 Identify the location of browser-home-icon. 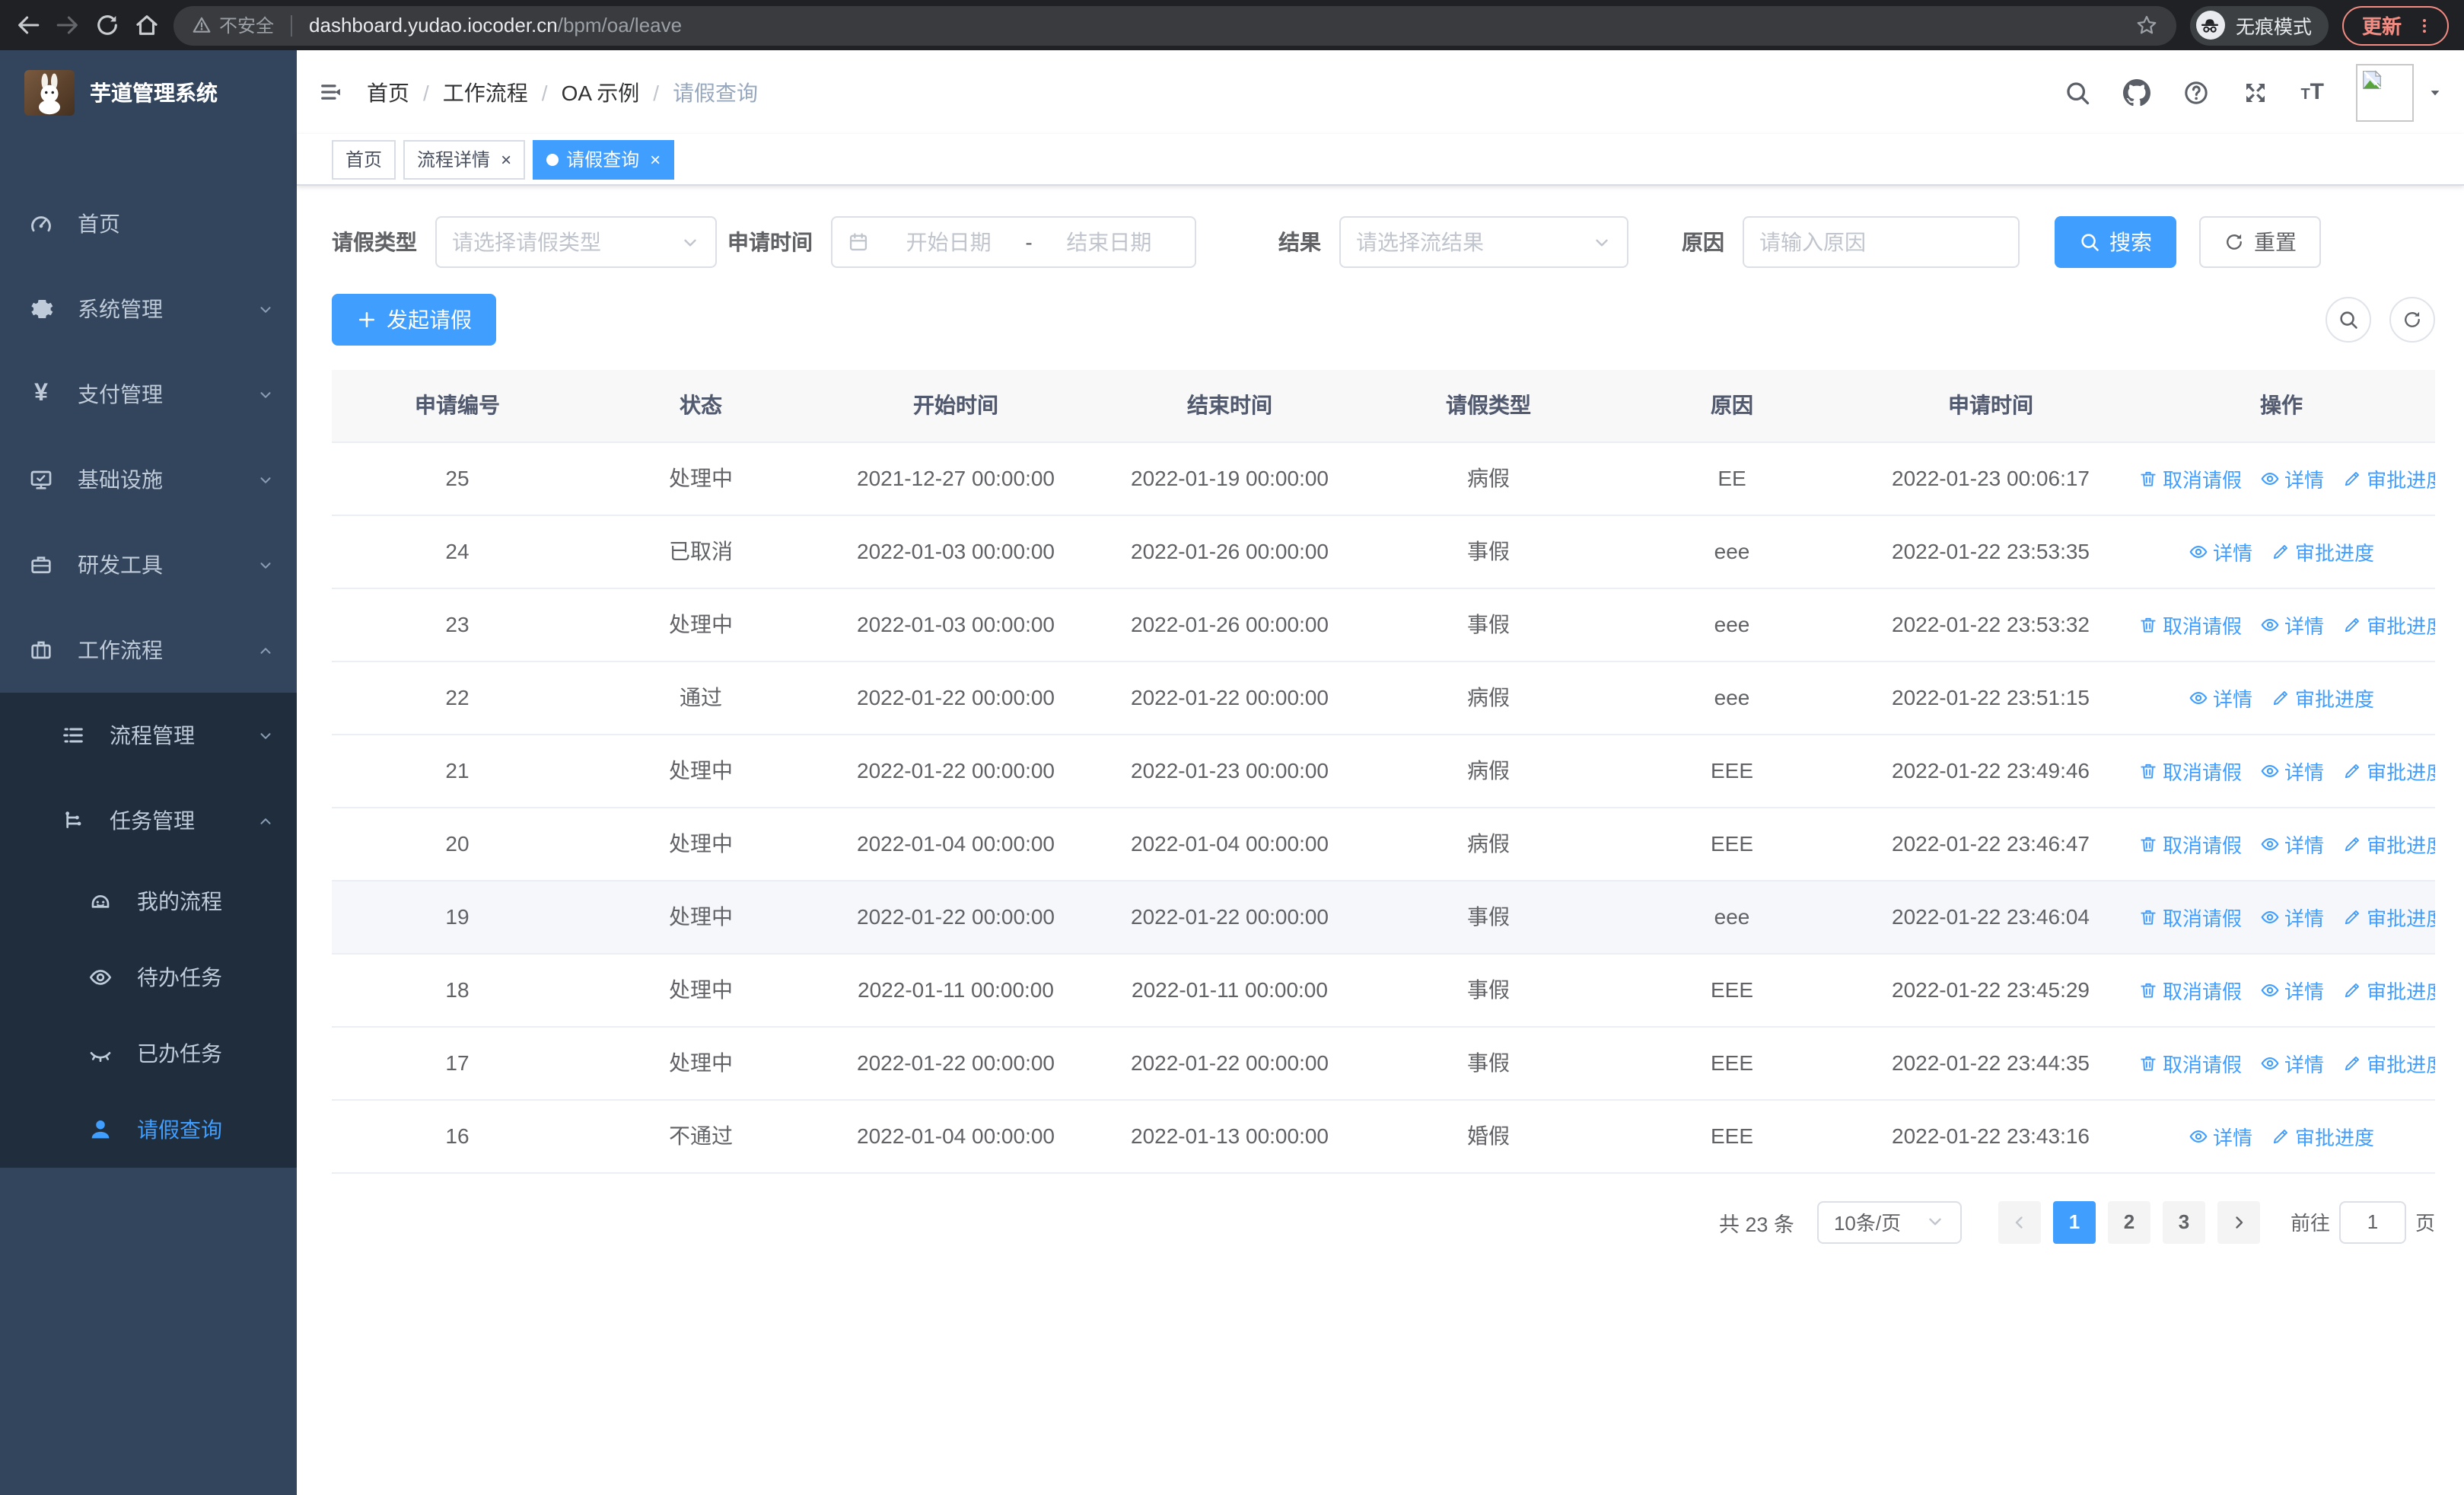
(147, 25).